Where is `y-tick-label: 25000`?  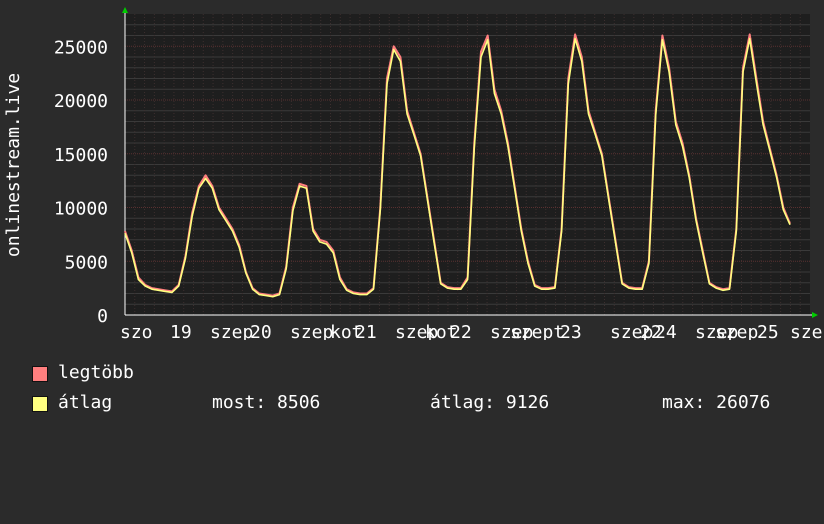
y-tick-label: 25000 is located at coordinates (81, 47).